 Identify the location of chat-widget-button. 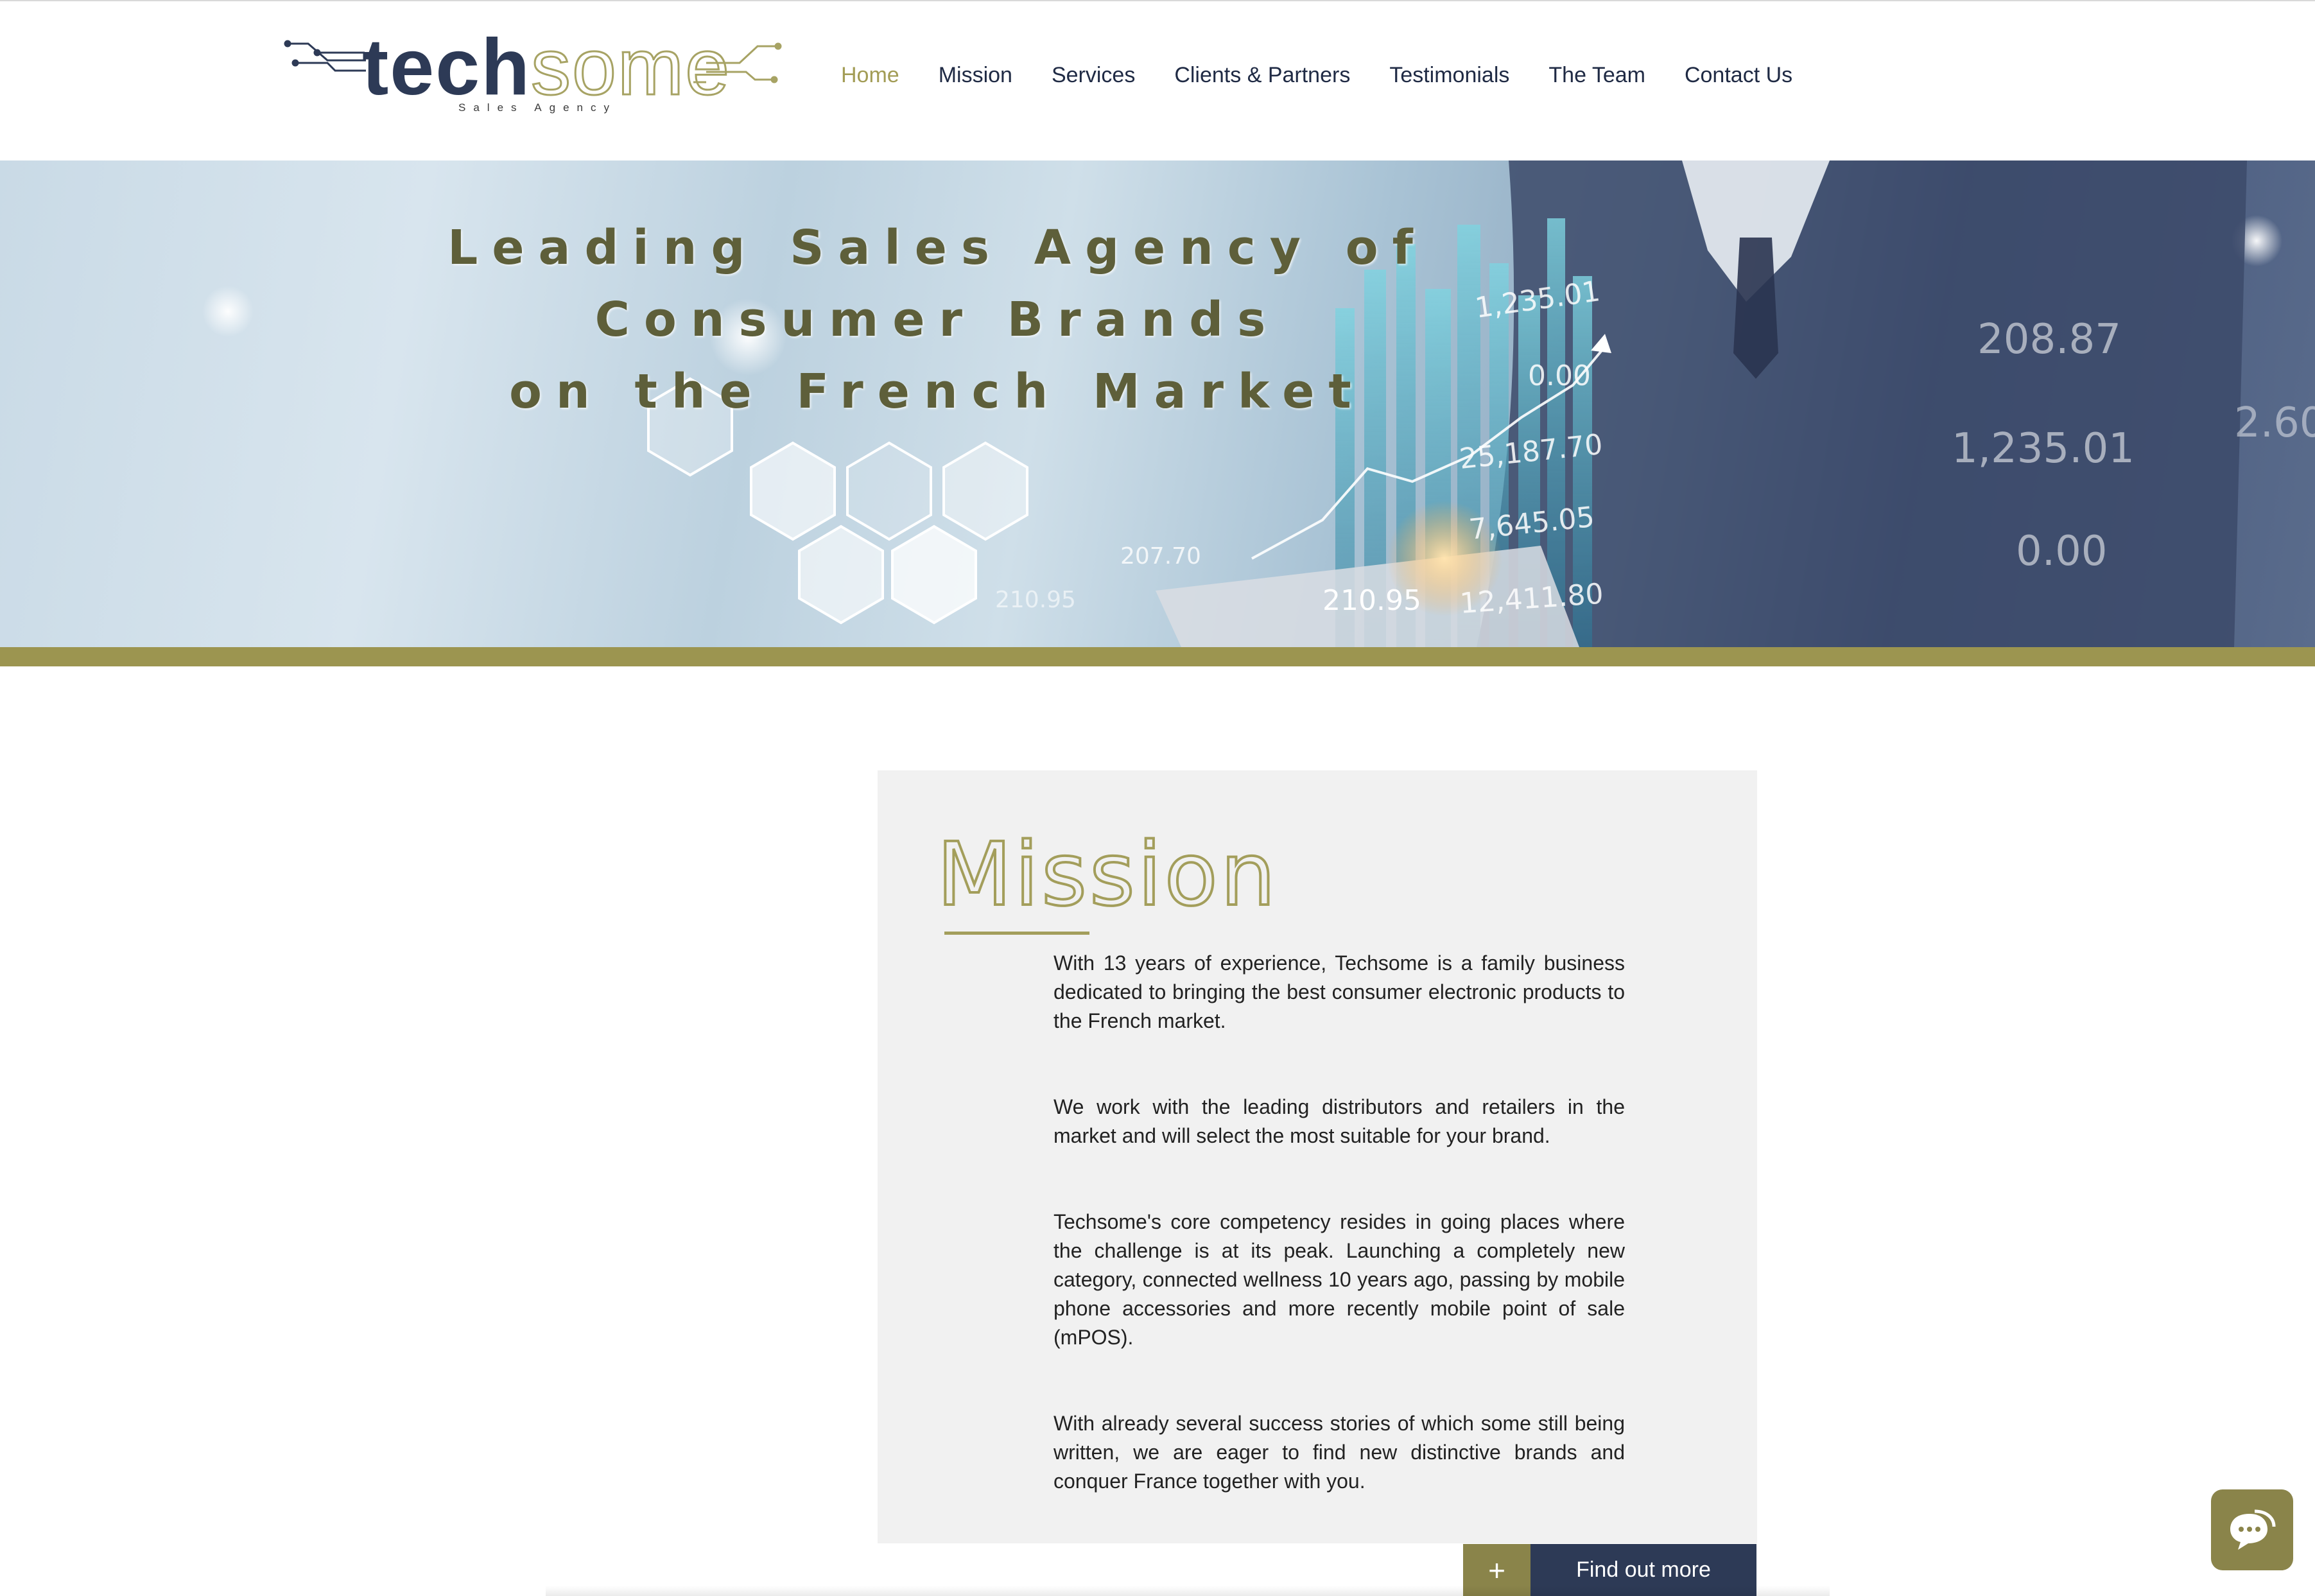
(2252, 1530).